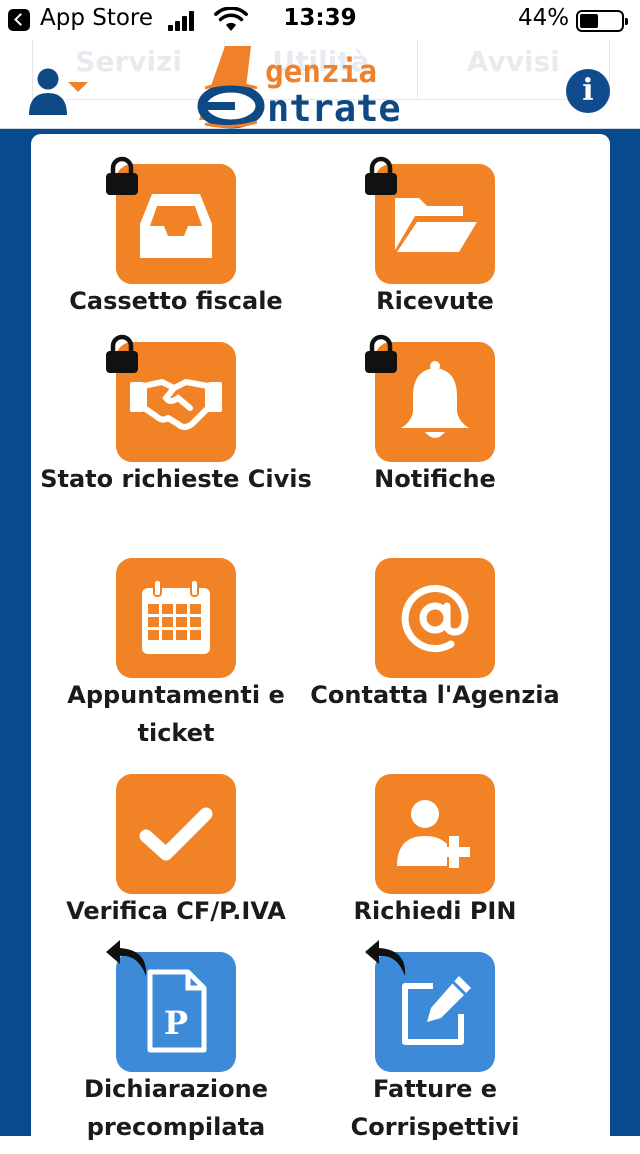  I want to click on tile-label: Appuntamenti e ticket, so click(176, 714).